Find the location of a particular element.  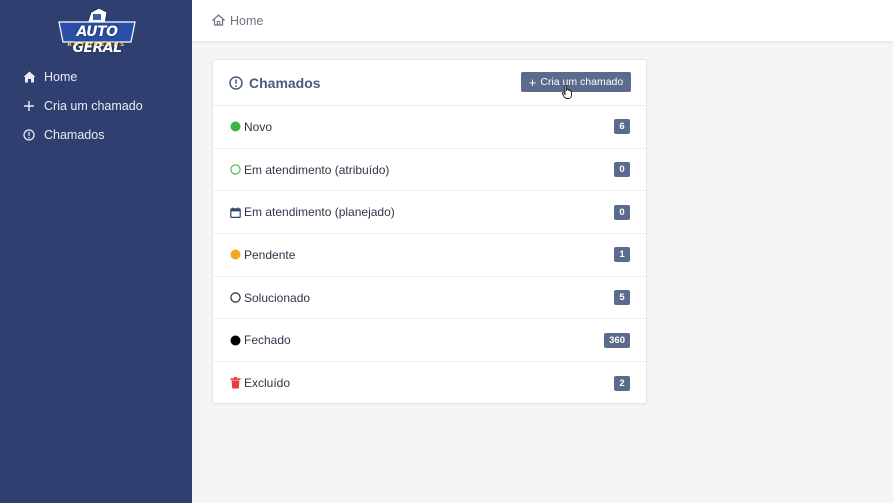

status-label: Solucionado is located at coordinates (277, 297).